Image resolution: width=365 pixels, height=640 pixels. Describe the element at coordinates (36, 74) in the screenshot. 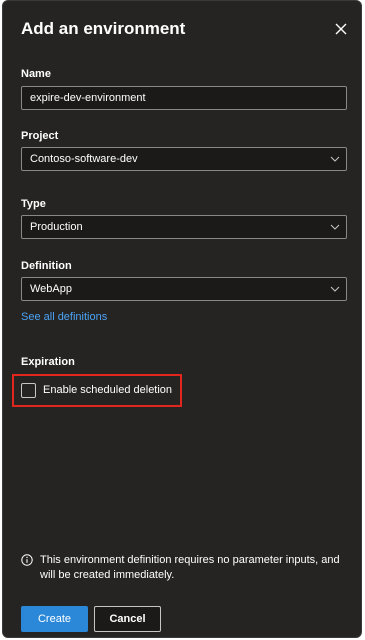

I see `name-label: Name` at that location.